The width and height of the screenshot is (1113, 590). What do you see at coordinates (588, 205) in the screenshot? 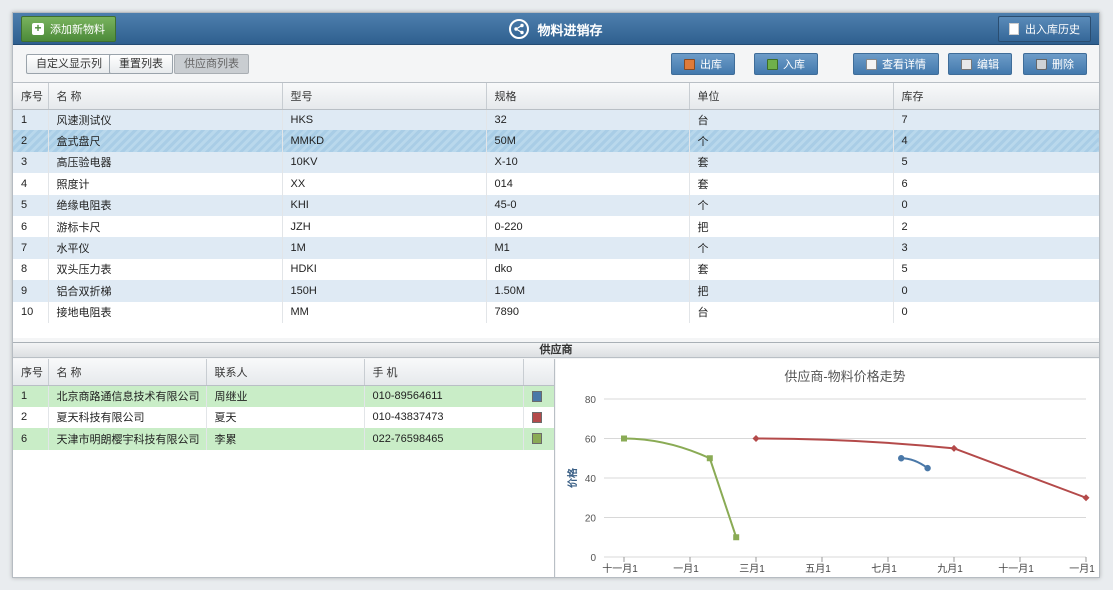
I see `cell-spec: 45-0` at bounding box center [588, 205].